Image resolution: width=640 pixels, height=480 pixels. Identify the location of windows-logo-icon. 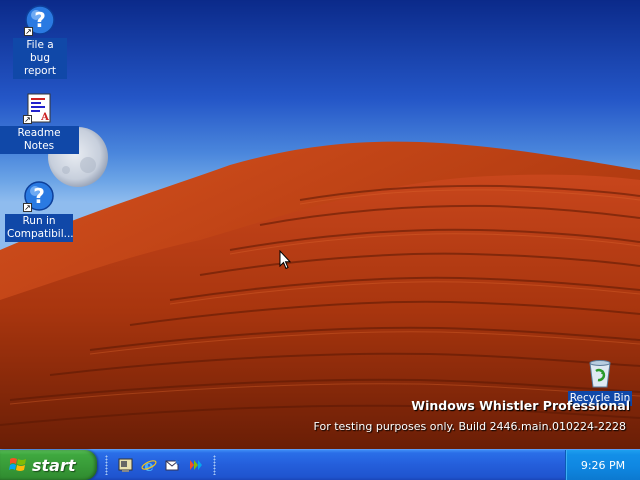
(17, 464).